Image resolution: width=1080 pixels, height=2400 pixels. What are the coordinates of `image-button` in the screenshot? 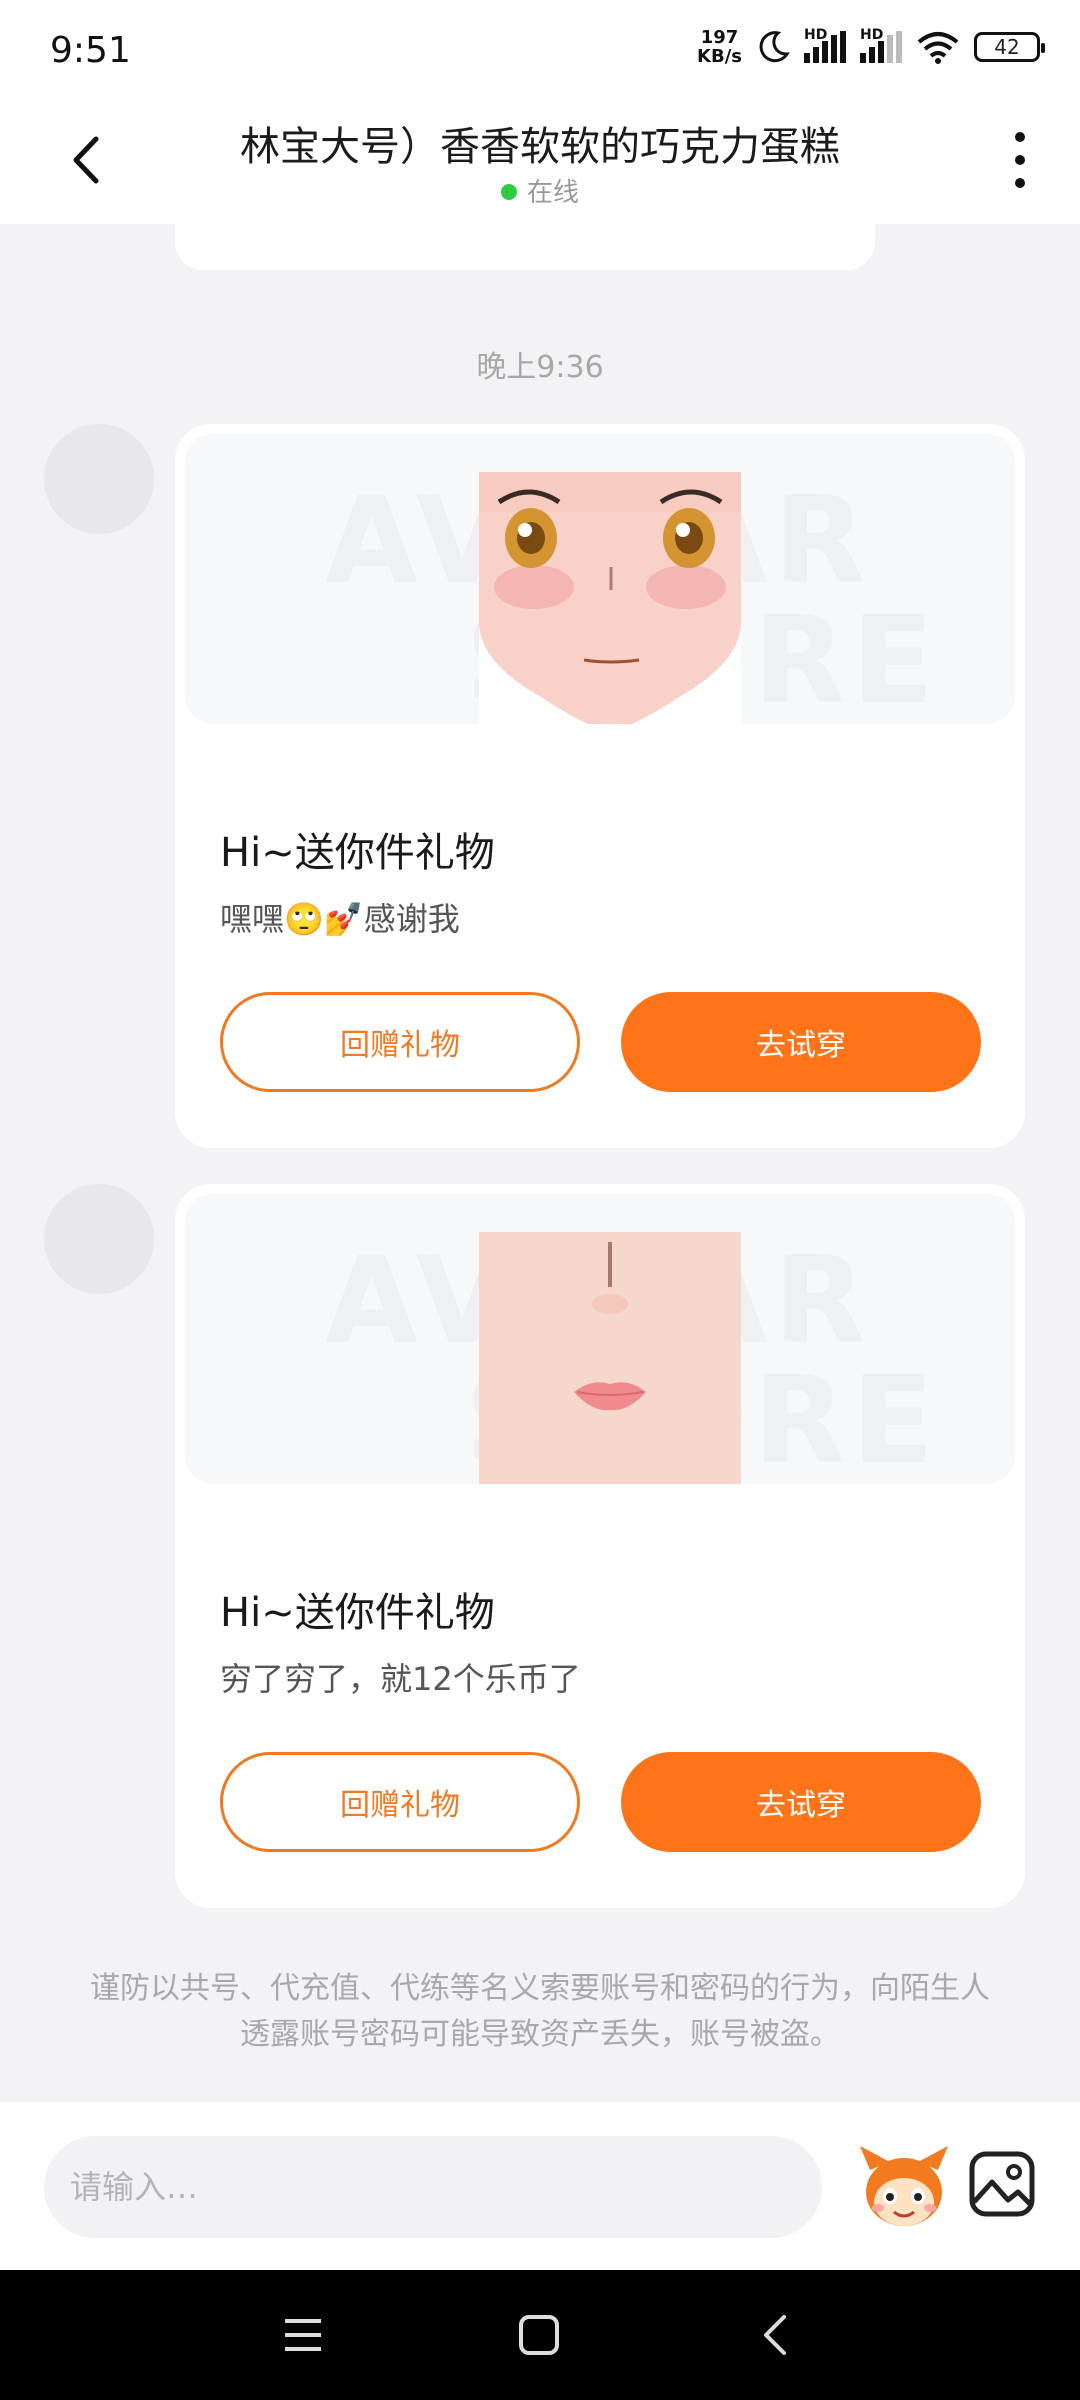 It's located at (1002, 2184).